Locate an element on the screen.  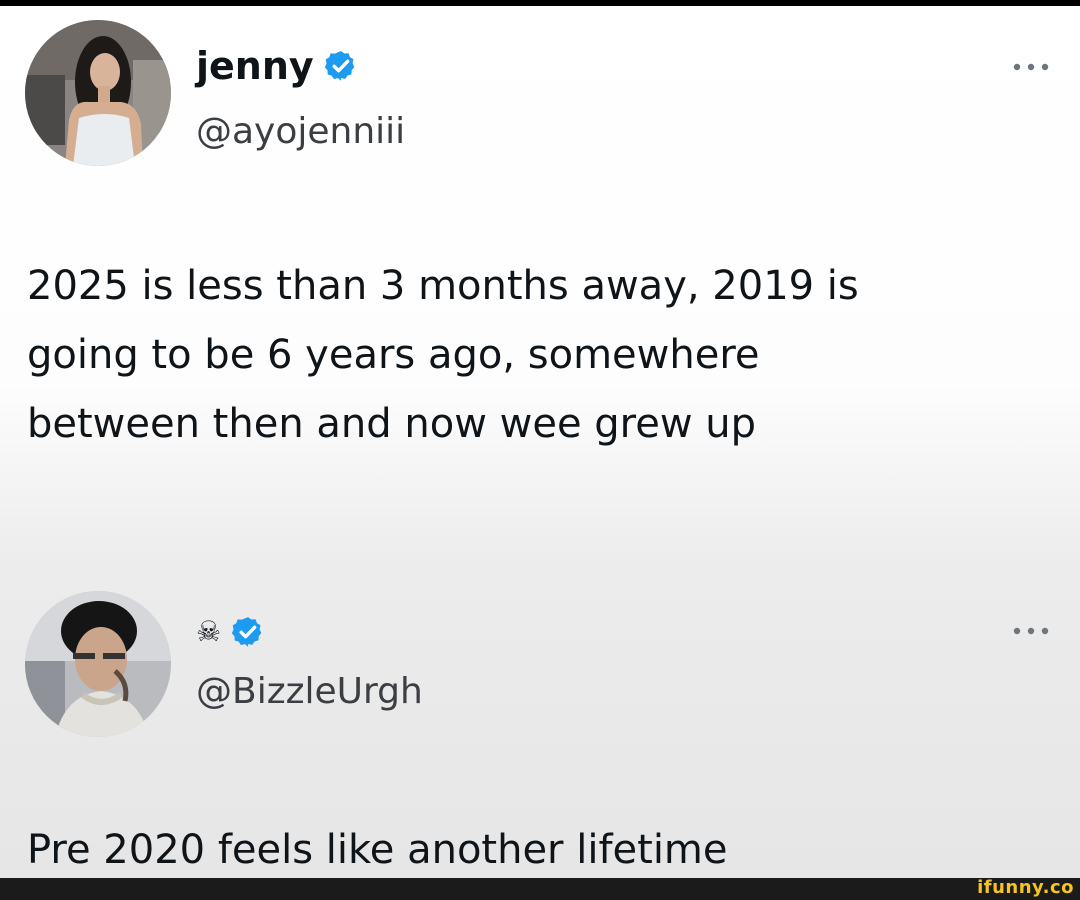
jenny-avatar is located at coordinates (98, 93).